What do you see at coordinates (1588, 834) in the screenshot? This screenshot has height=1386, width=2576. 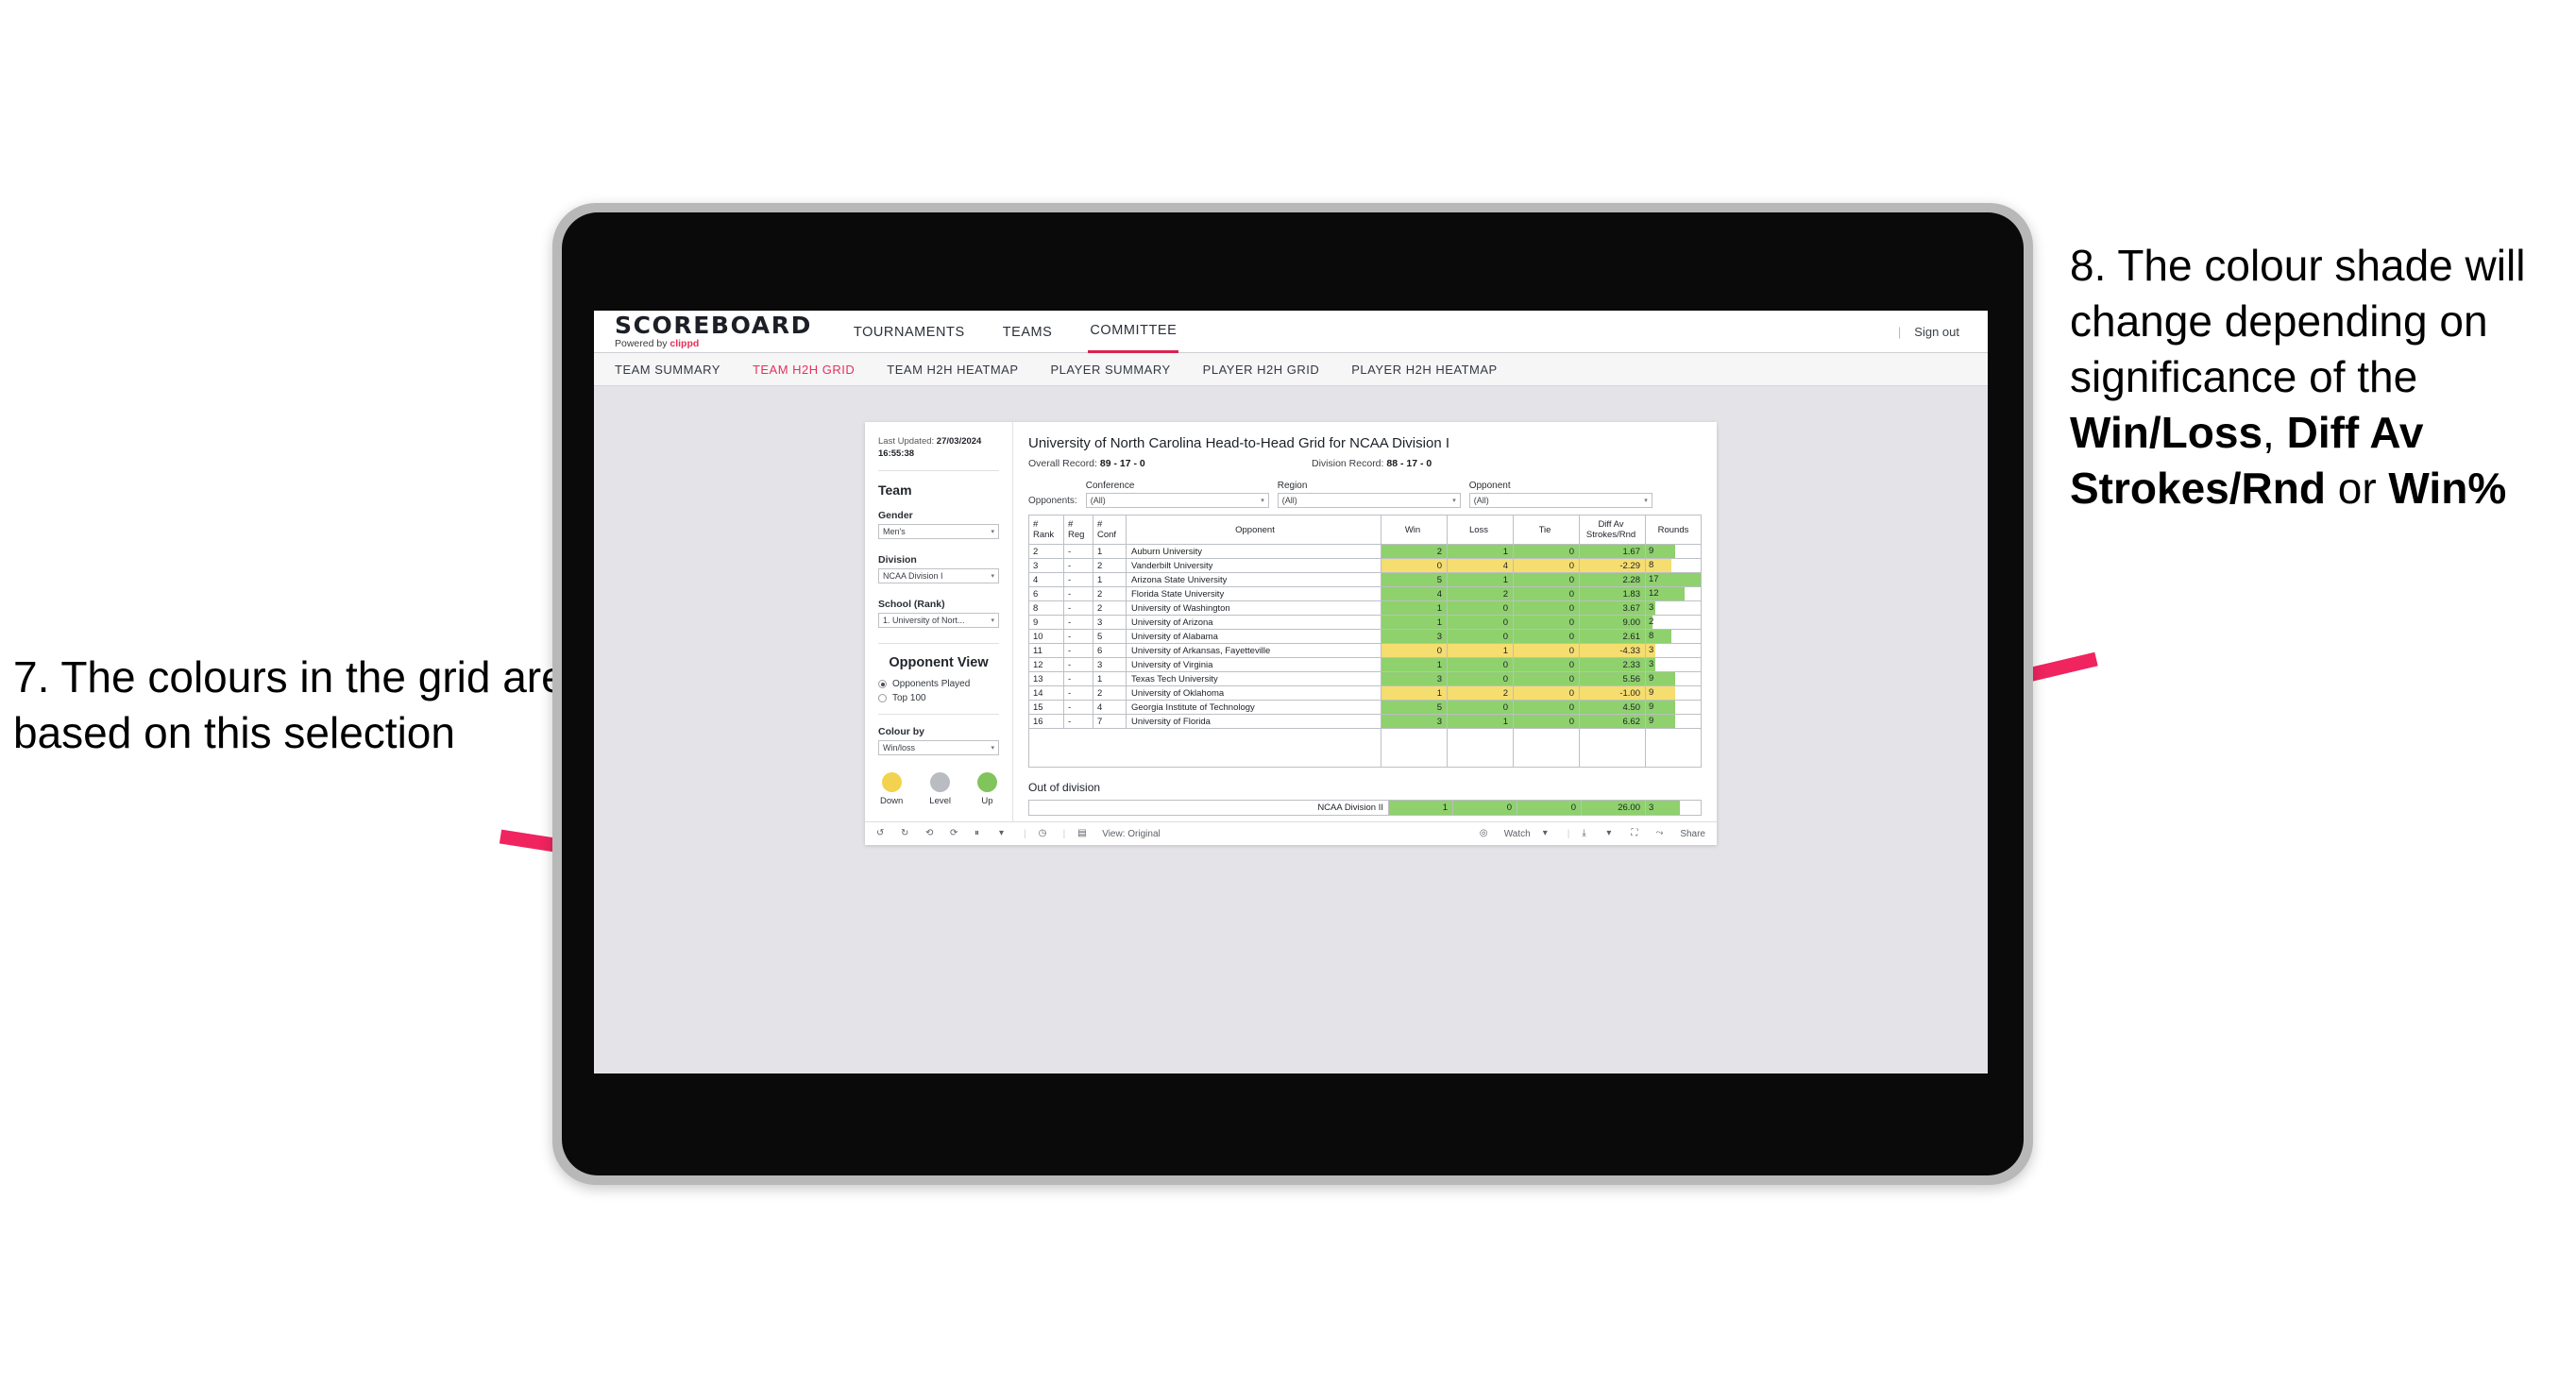 I see `download-icon: ⤓` at bounding box center [1588, 834].